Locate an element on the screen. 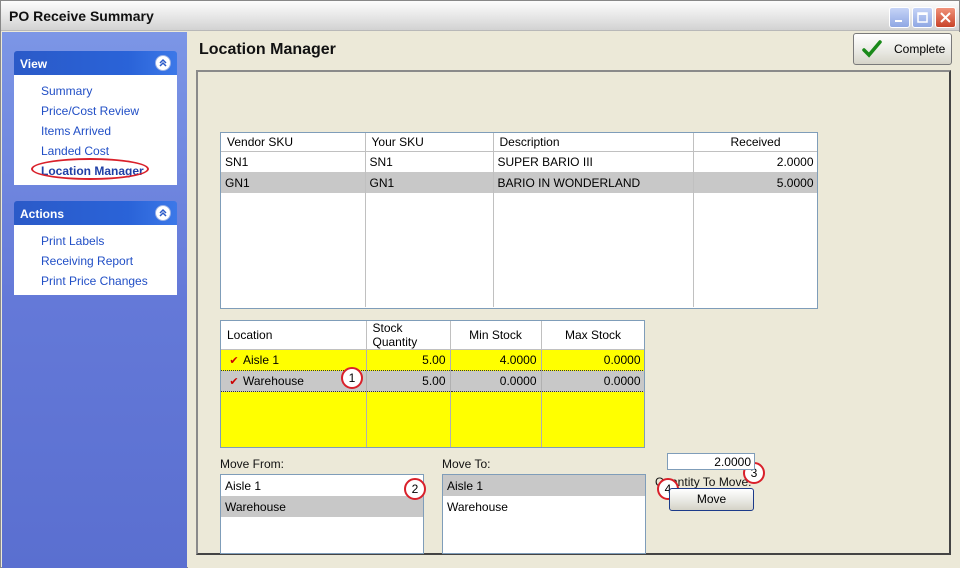 Image resolution: width=960 pixels, height=568 pixels. nav-items-arrived: Items Arrived is located at coordinates (95, 130).